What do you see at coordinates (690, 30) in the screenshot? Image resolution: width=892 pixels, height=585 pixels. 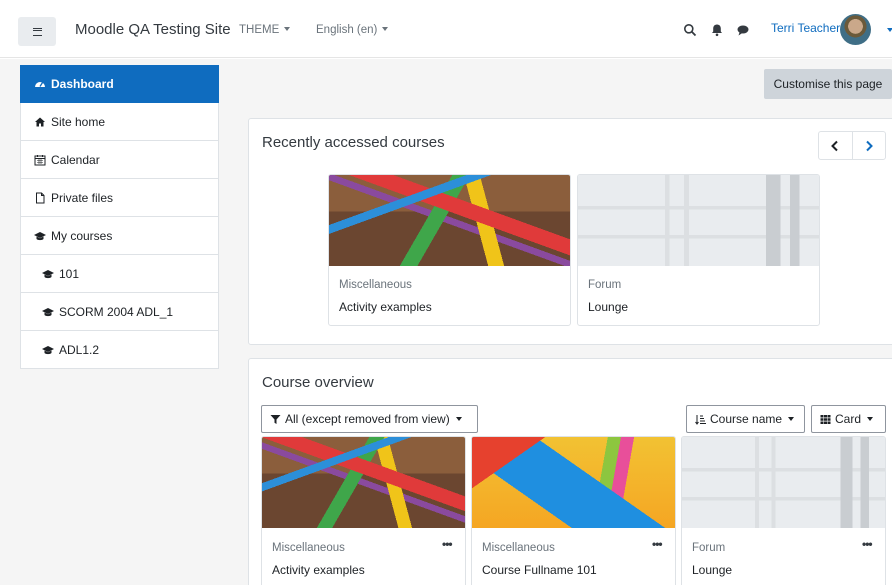 I see `search-icon` at bounding box center [690, 30].